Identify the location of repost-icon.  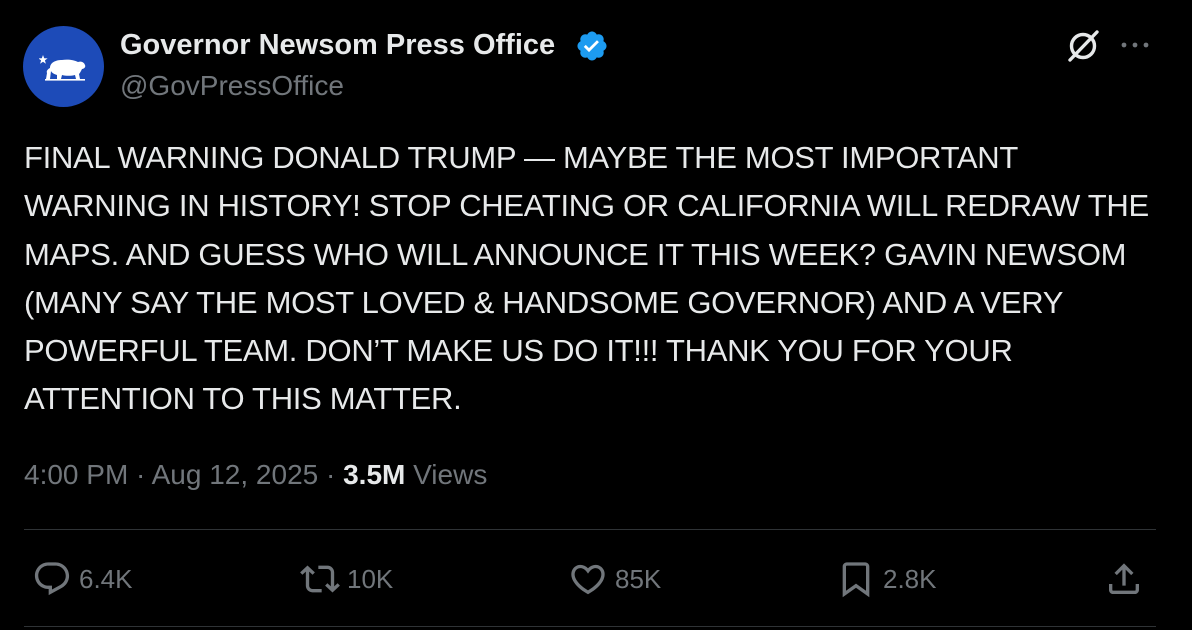
(320, 579).